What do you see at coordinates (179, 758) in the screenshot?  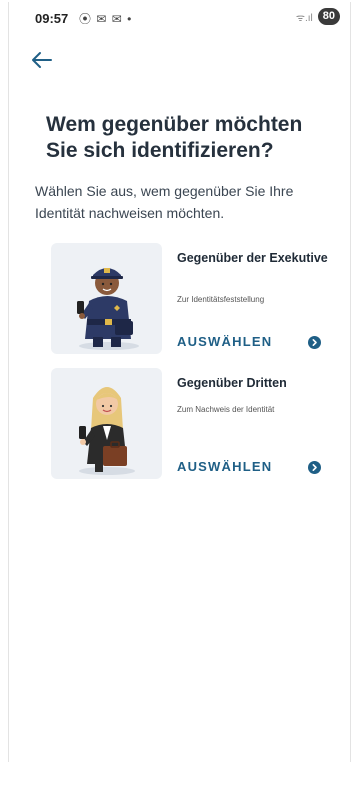 I see `system-nav-bar` at bounding box center [179, 758].